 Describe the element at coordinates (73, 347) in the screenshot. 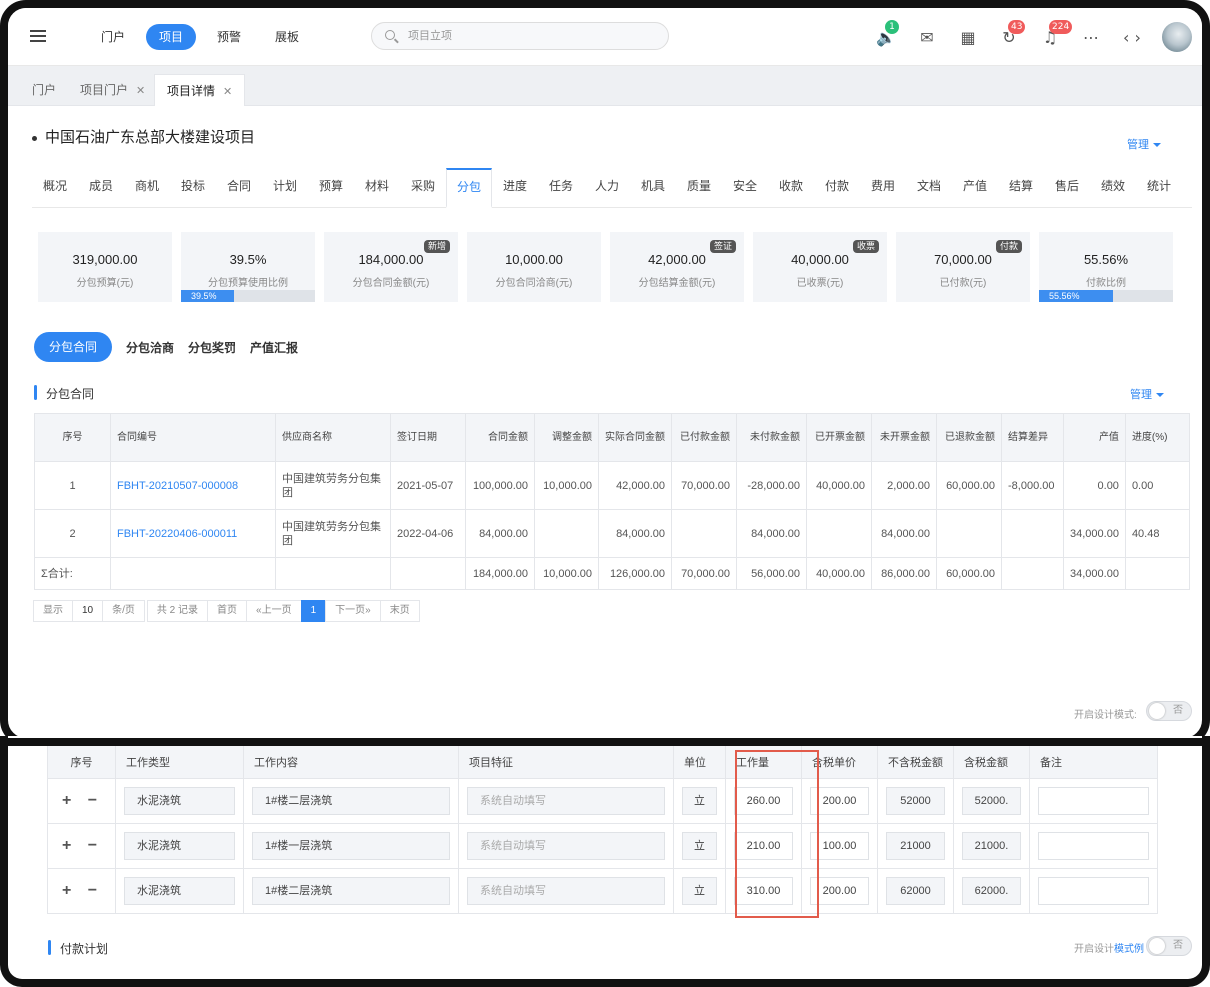

I see `sub-tab-0: 分包合同` at that location.